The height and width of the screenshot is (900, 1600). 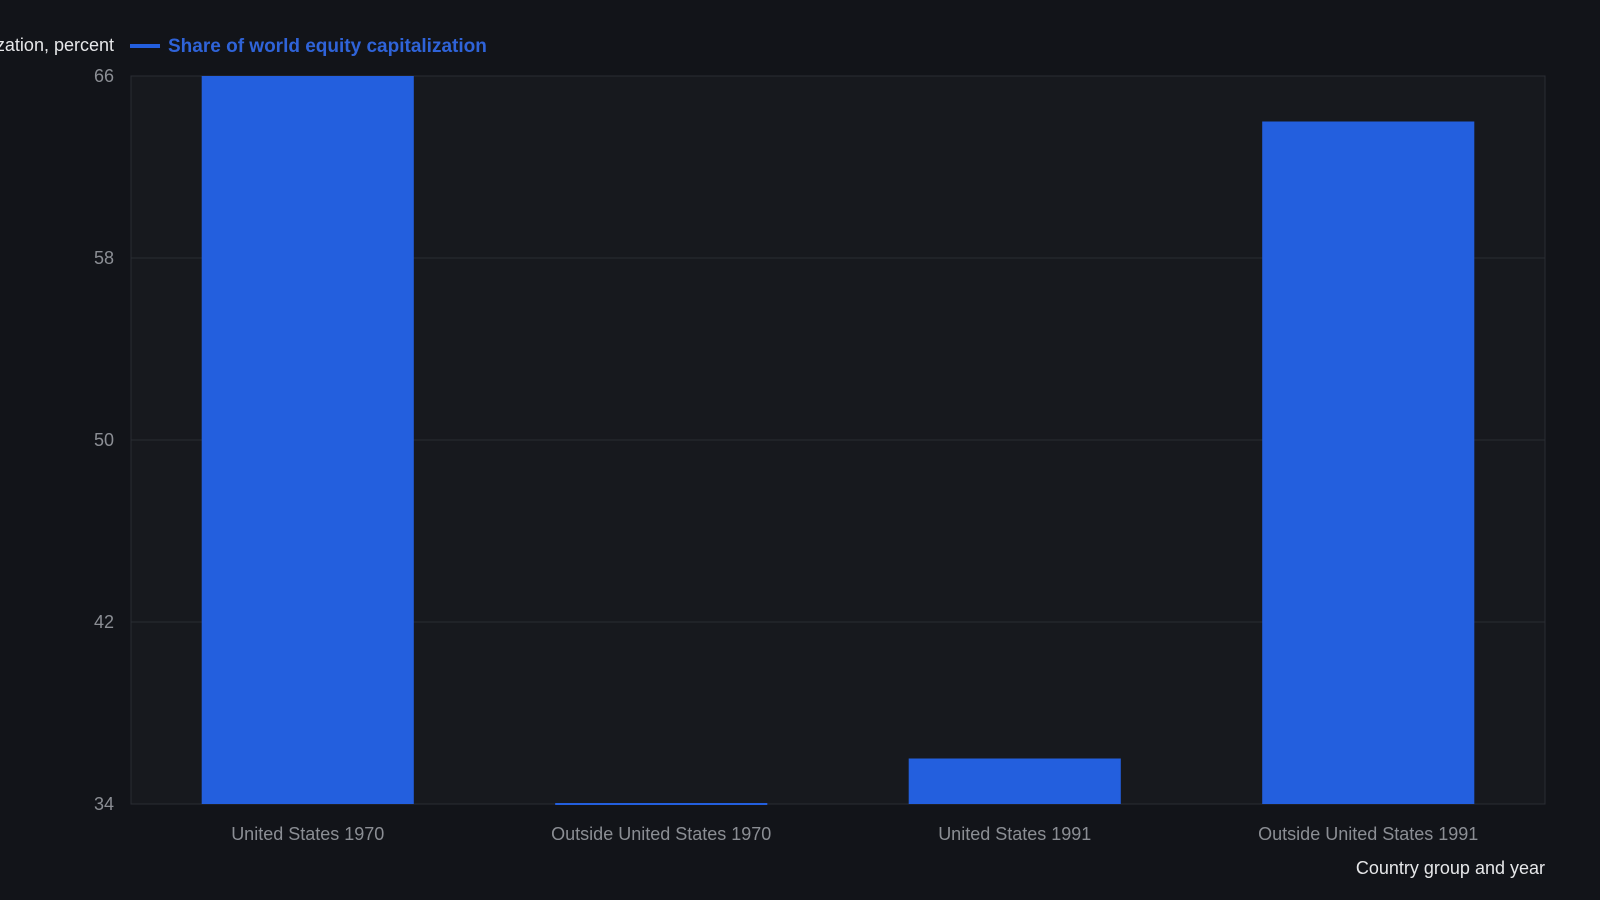 I want to click on y-tick-label: 42, so click(x=104, y=622).